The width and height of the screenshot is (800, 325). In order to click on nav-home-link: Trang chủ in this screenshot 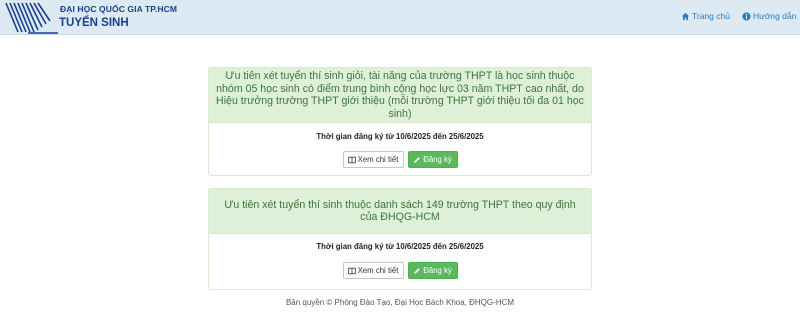, I will do `click(705, 16)`.